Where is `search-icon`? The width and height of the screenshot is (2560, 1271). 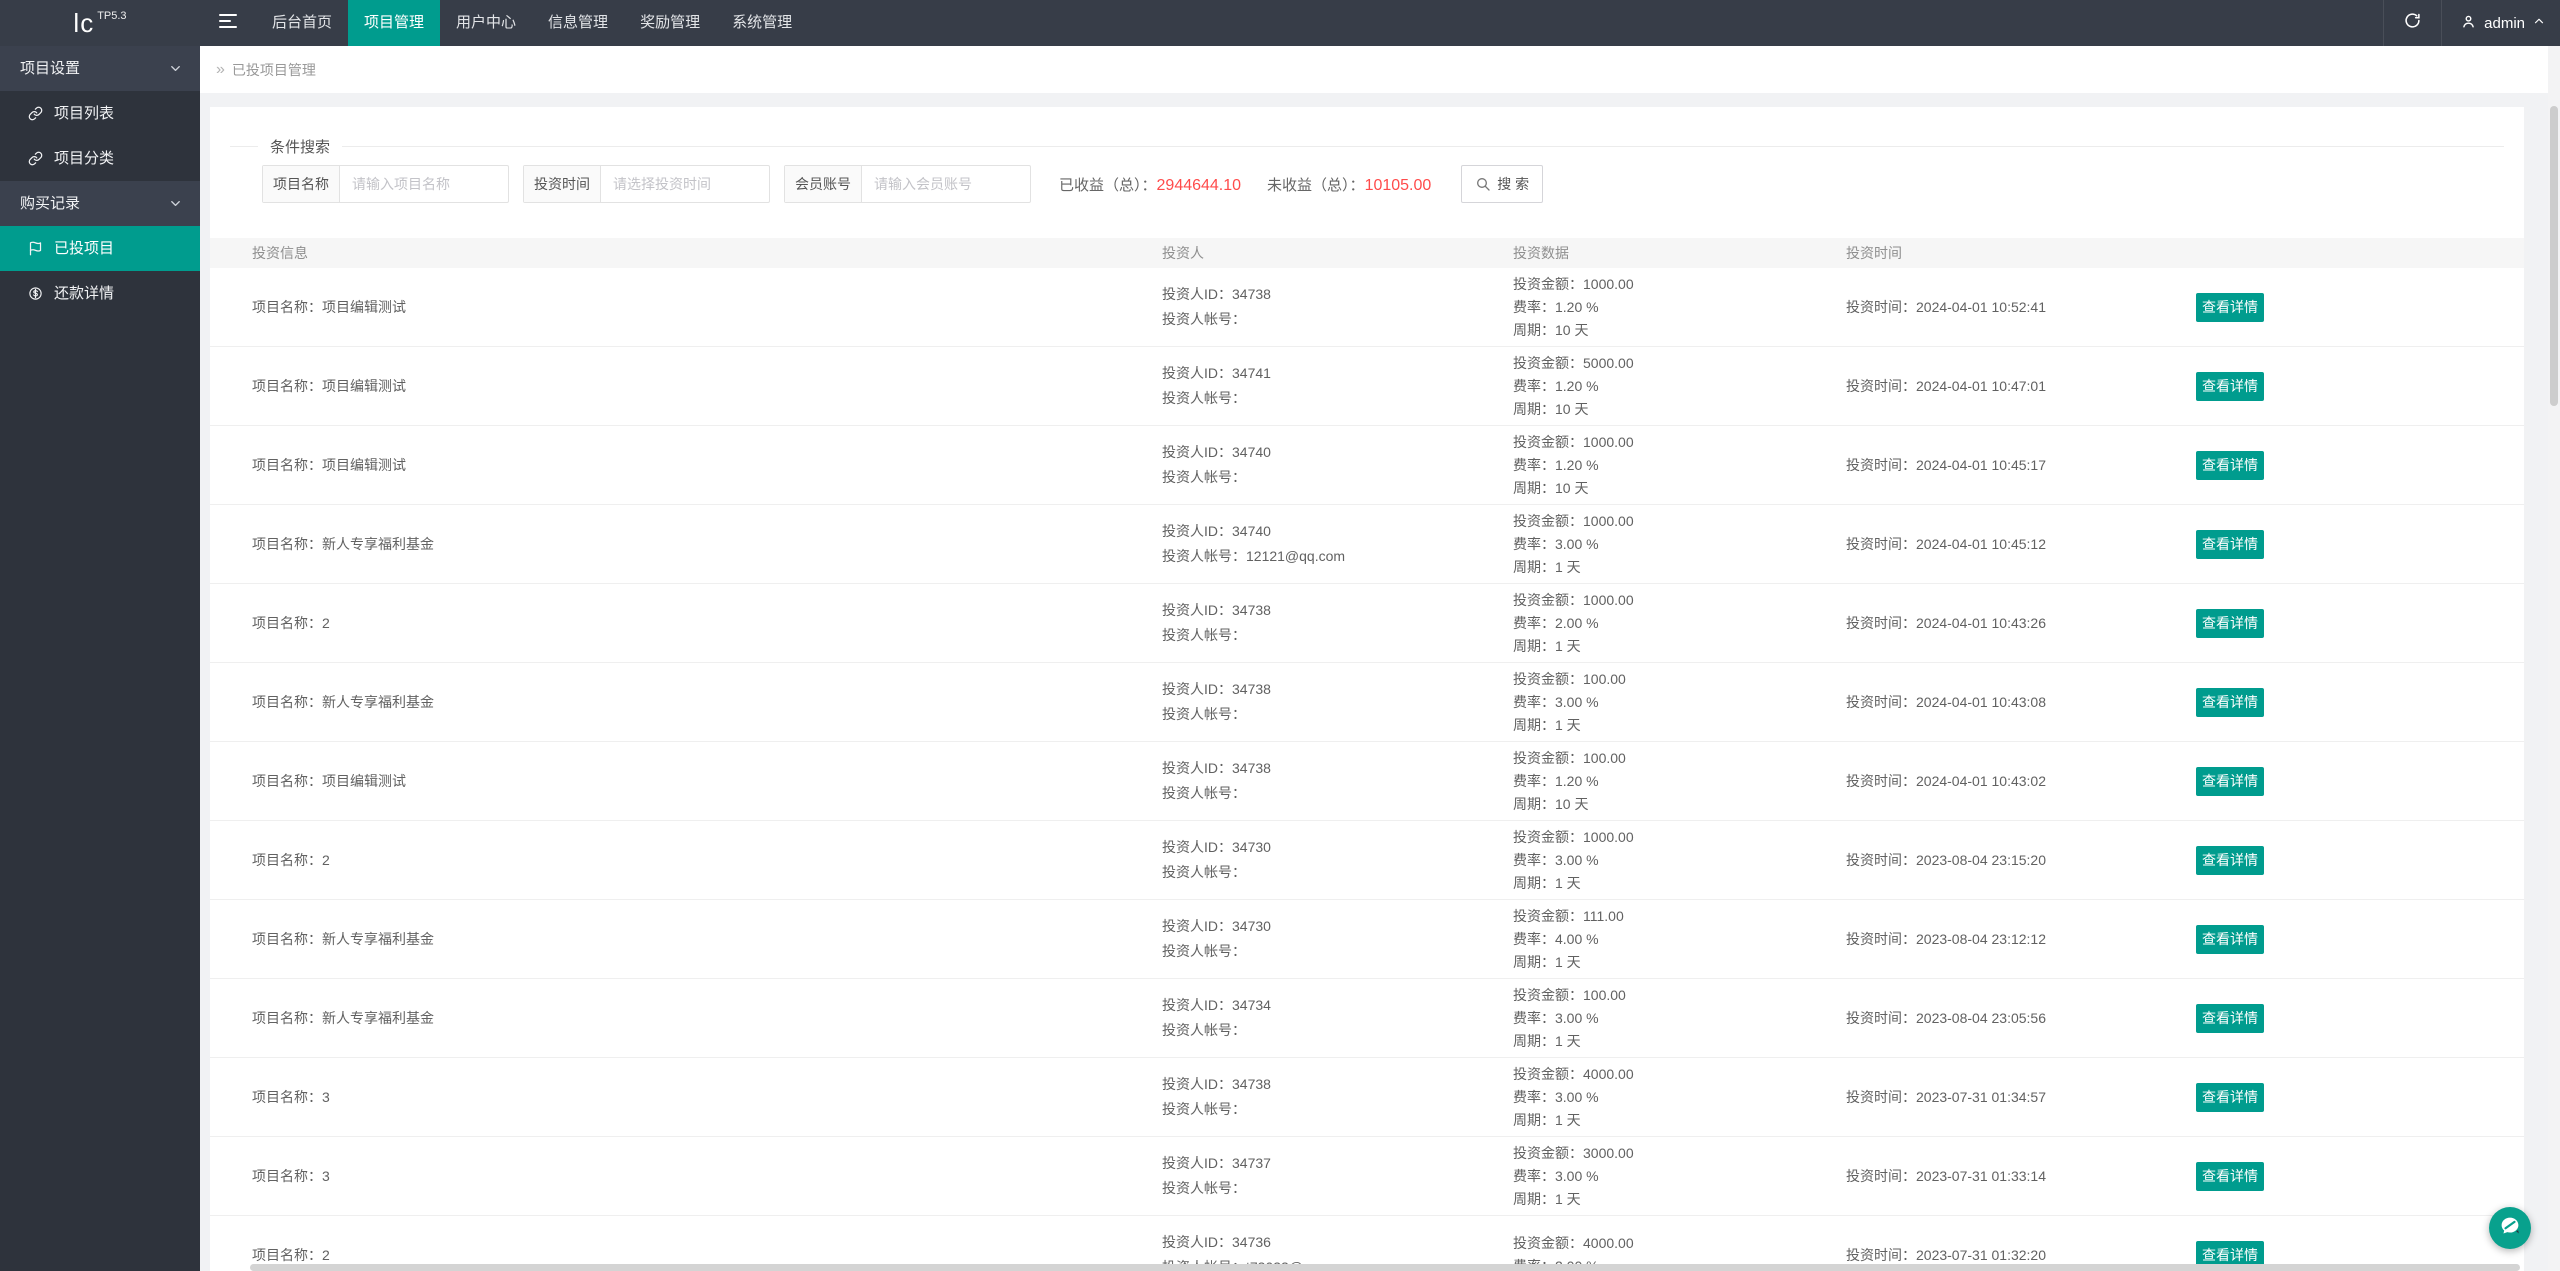
search-icon is located at coordinates (1483, 184).